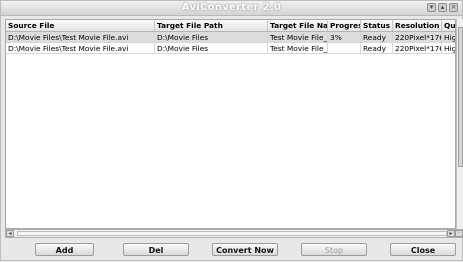 Image resolution: width=463 pixels, height=262 pixels. Describe the element at coordinates (423, 249) in the screenshot. I see `close-button: Close` at that location.